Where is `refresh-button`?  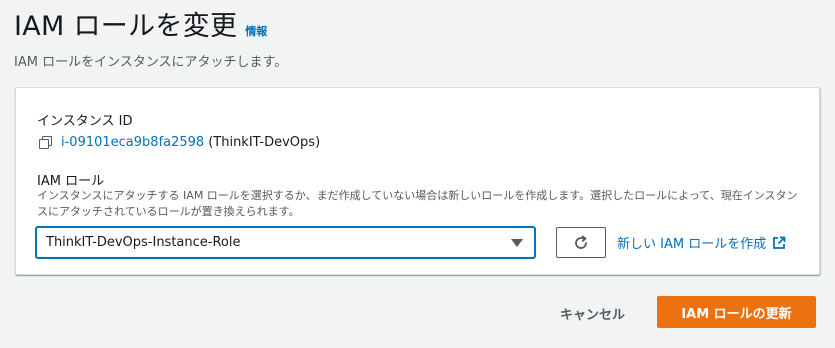 refresh-button is located at coordinates (581, 242).